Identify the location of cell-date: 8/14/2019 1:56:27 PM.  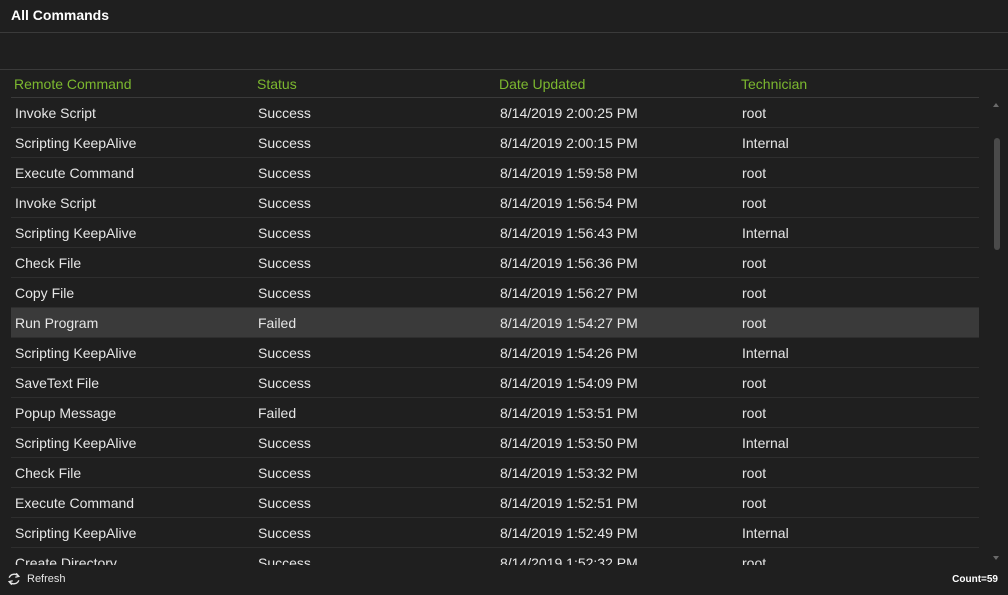
(569, 292).